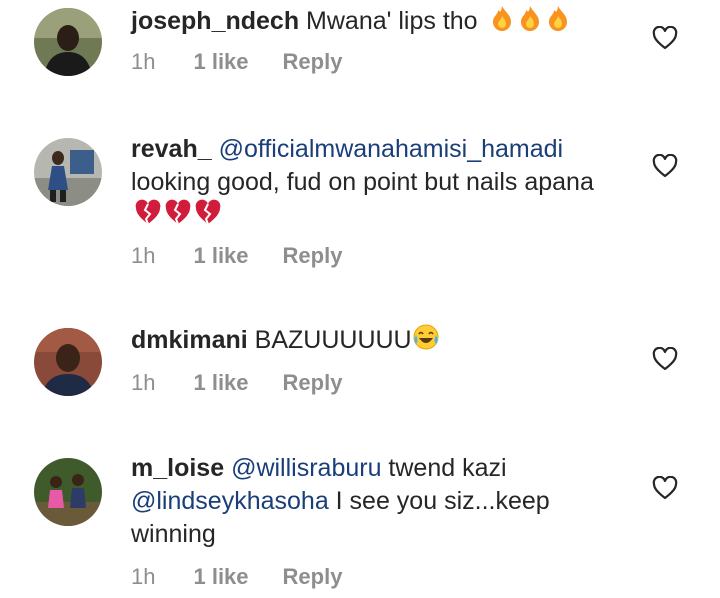  Describe the element at coordinates (333, 340) in the screenshot. I see `comment-body: BAZUUUUUU` at that location.